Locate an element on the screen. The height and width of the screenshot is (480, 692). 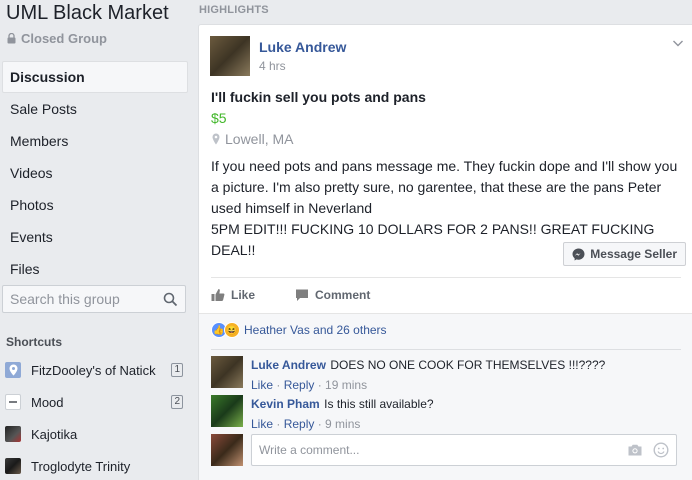
group-search-input: Search this group is located at coordinates (94, 299).